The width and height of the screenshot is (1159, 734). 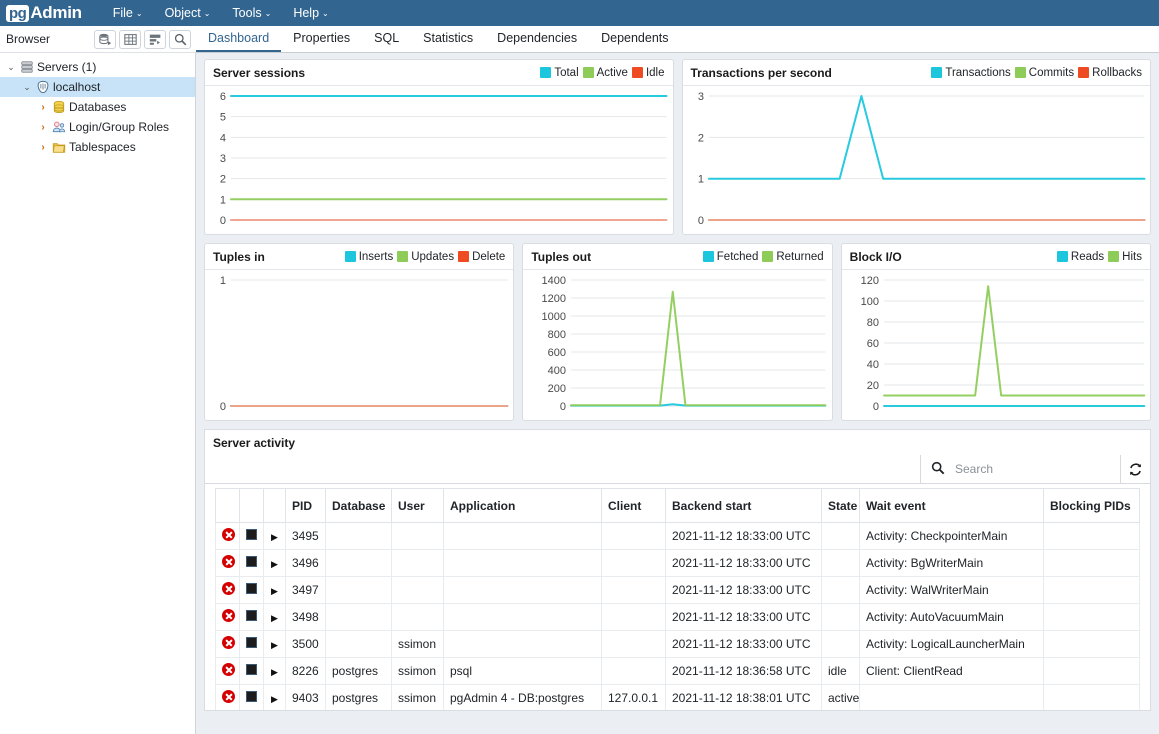 I want to click on column-header-client: Client, so click(x=633, y=505).